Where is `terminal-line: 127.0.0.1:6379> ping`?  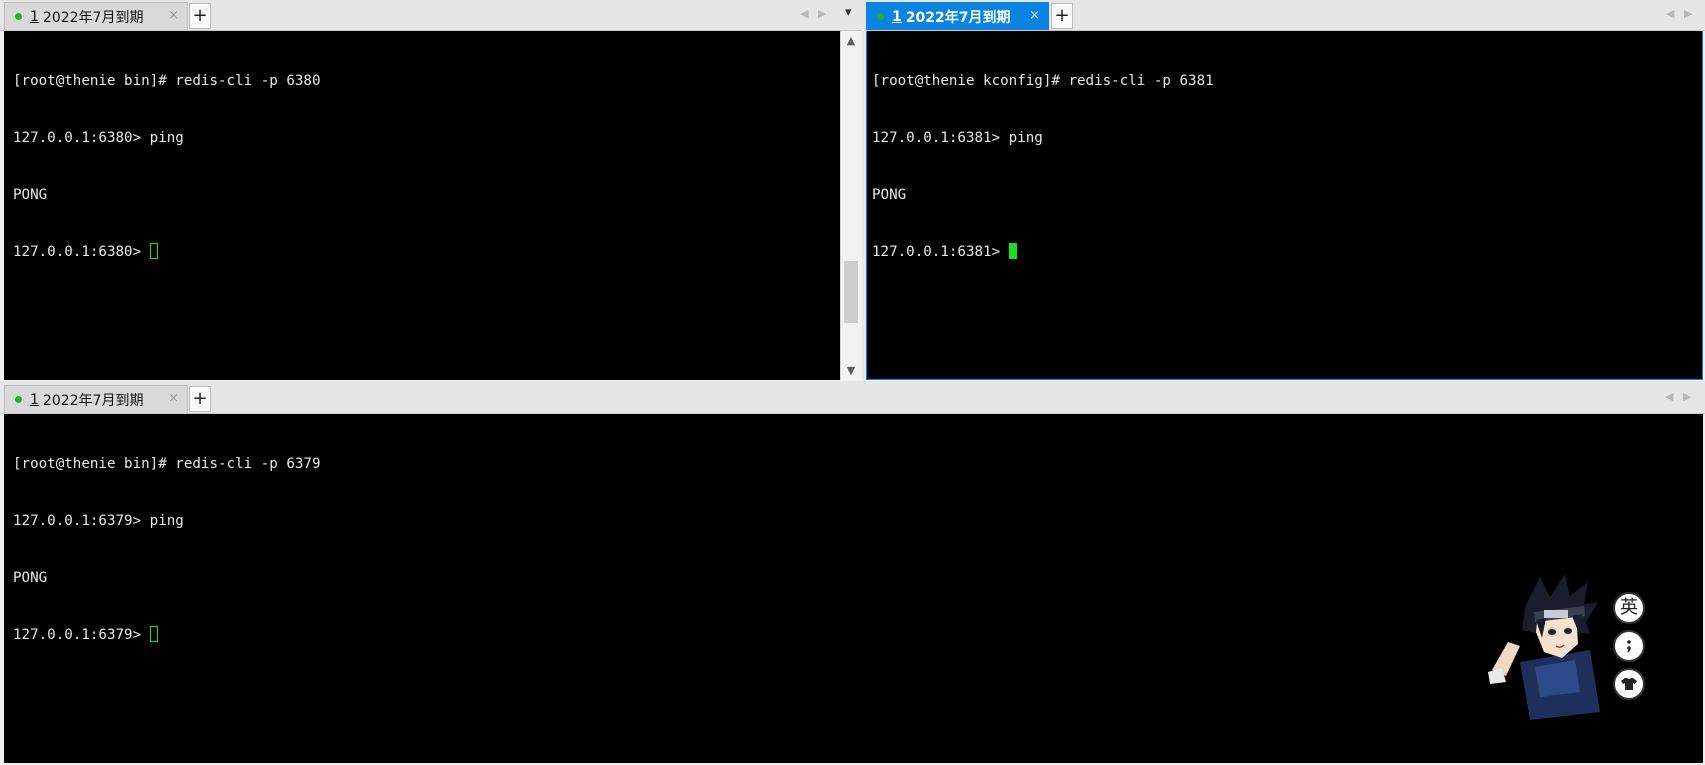 terminal-line: 127.0.0.1:6379> ping is located at coordinates (98, 521).